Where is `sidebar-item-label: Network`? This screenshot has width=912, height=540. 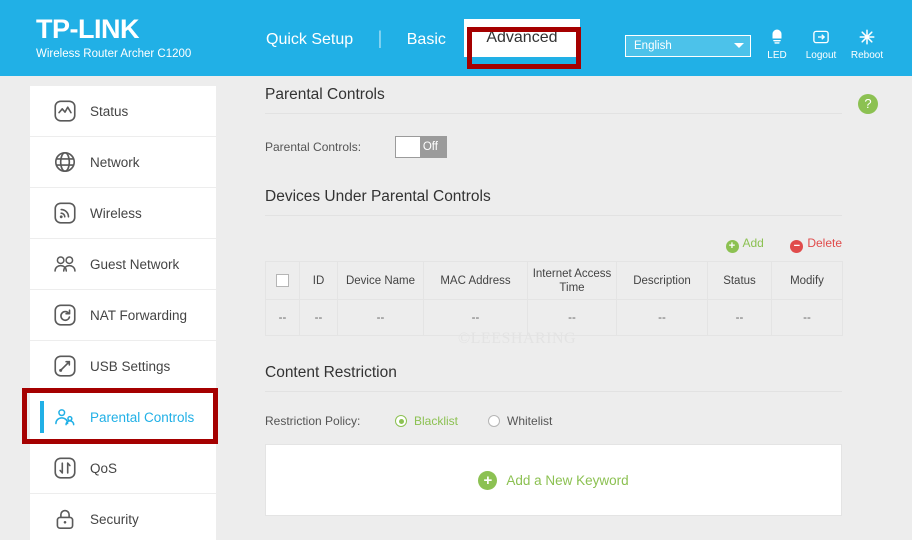
sidebar-item-label: Network is located at coordinates (115, 162).